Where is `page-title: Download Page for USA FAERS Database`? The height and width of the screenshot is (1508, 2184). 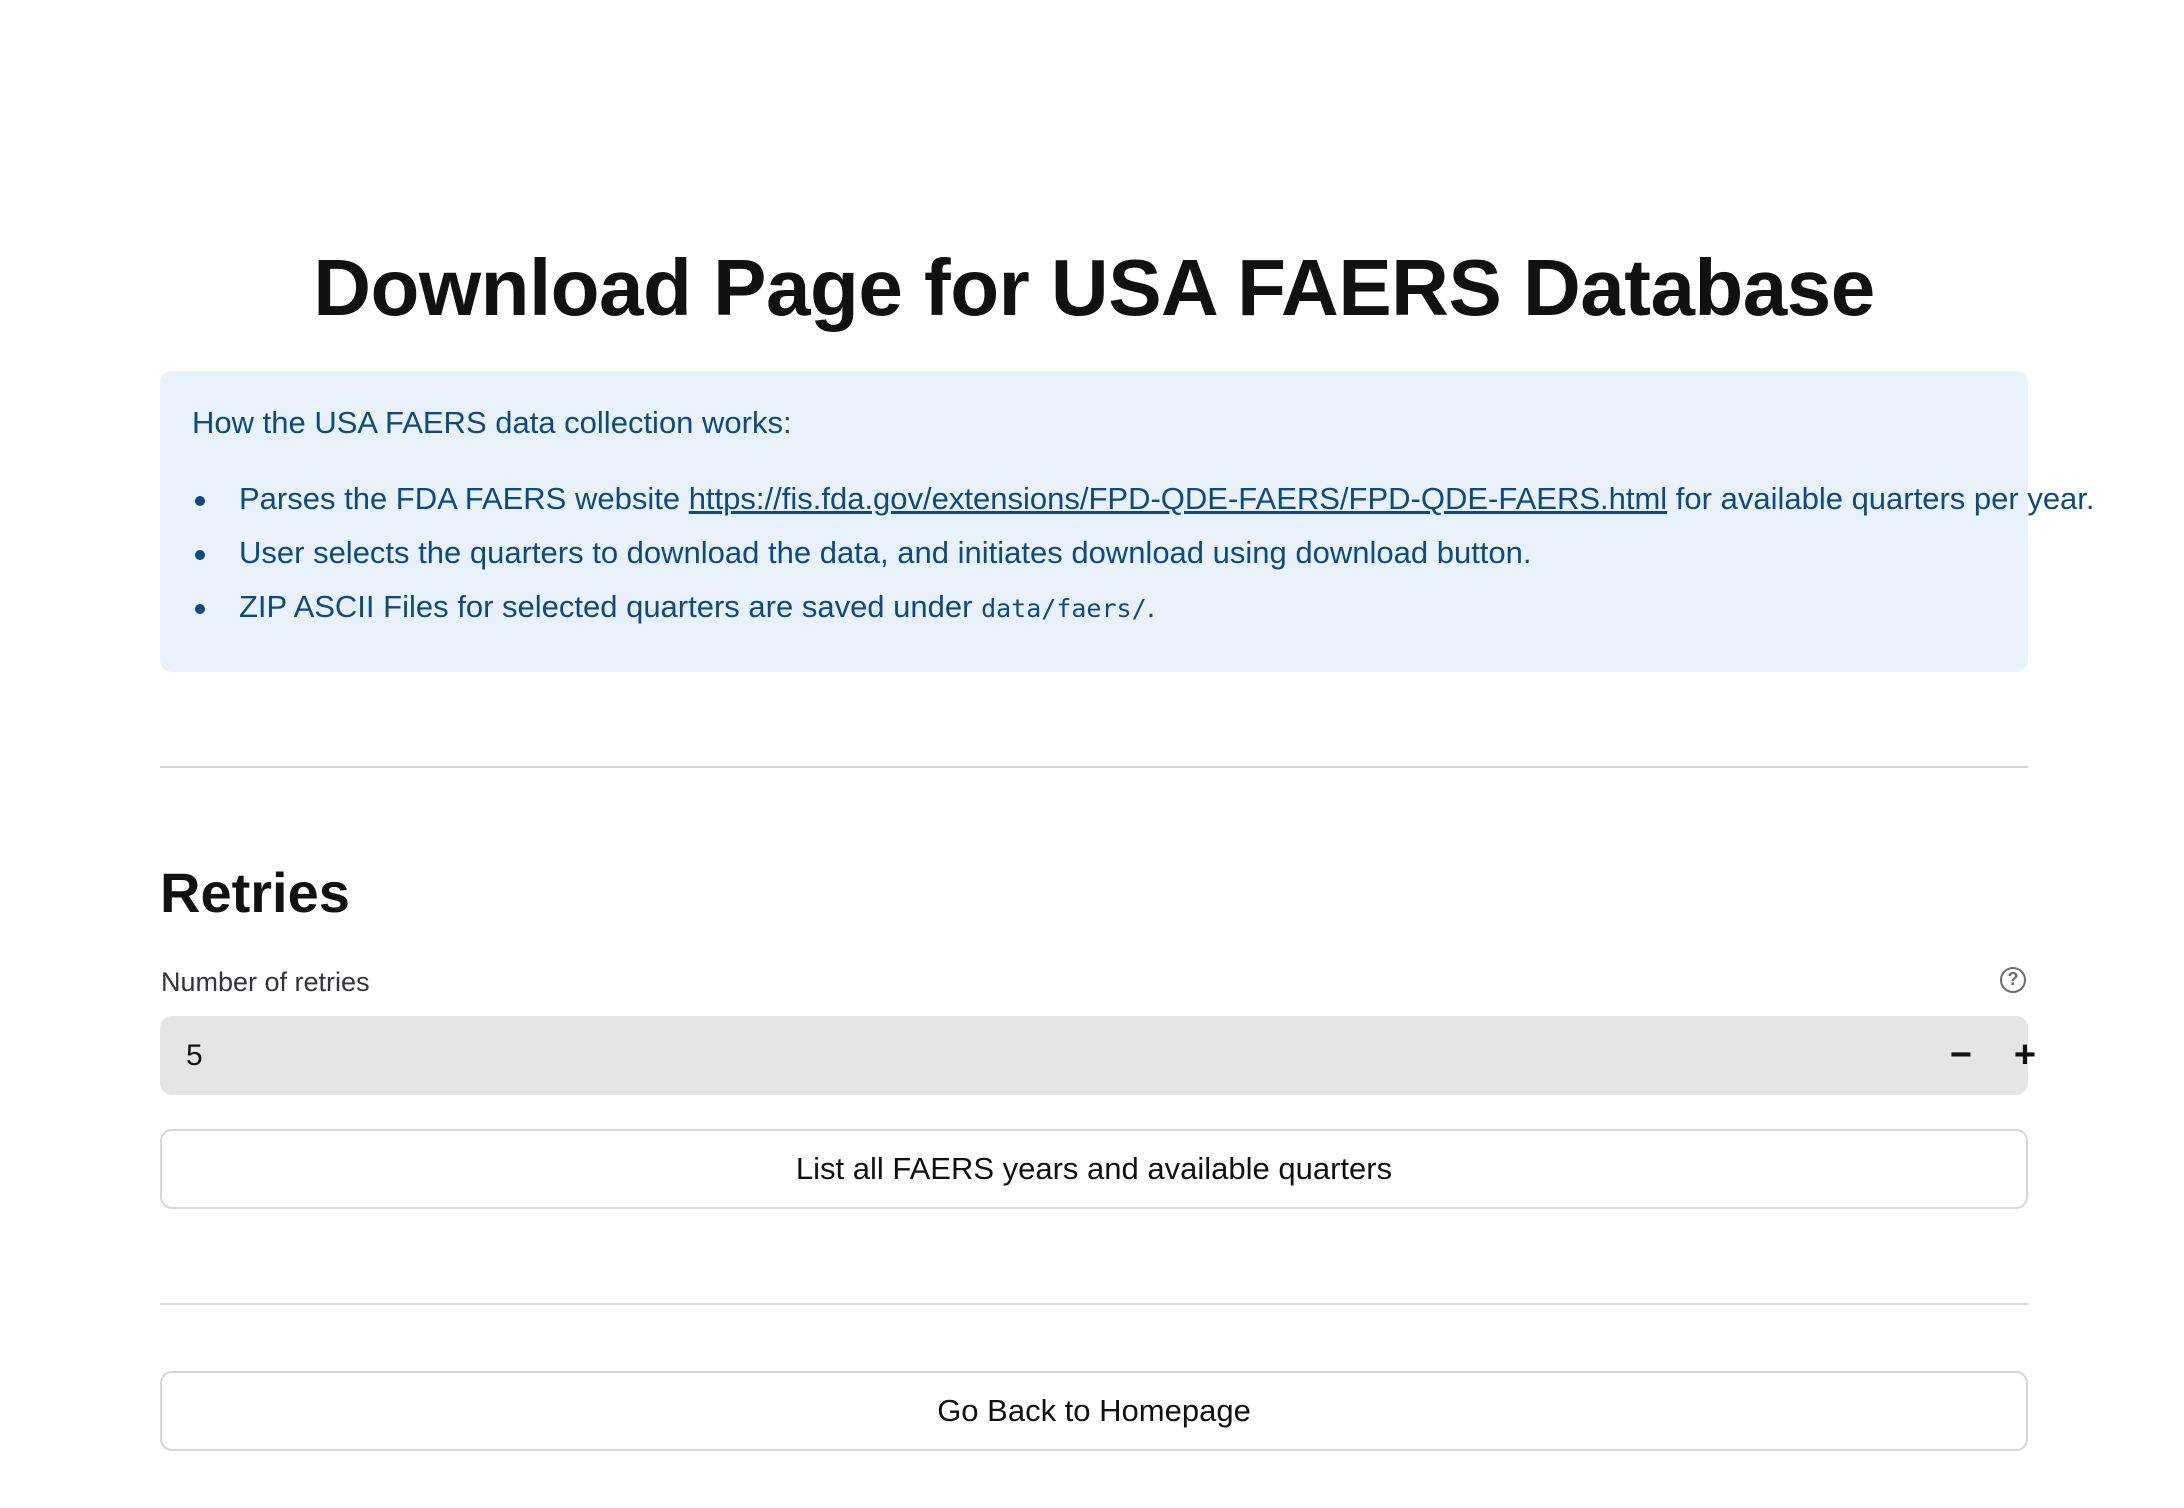 page-title: Download Page for USA FAERS Database is located at coordinates (1094, 287).